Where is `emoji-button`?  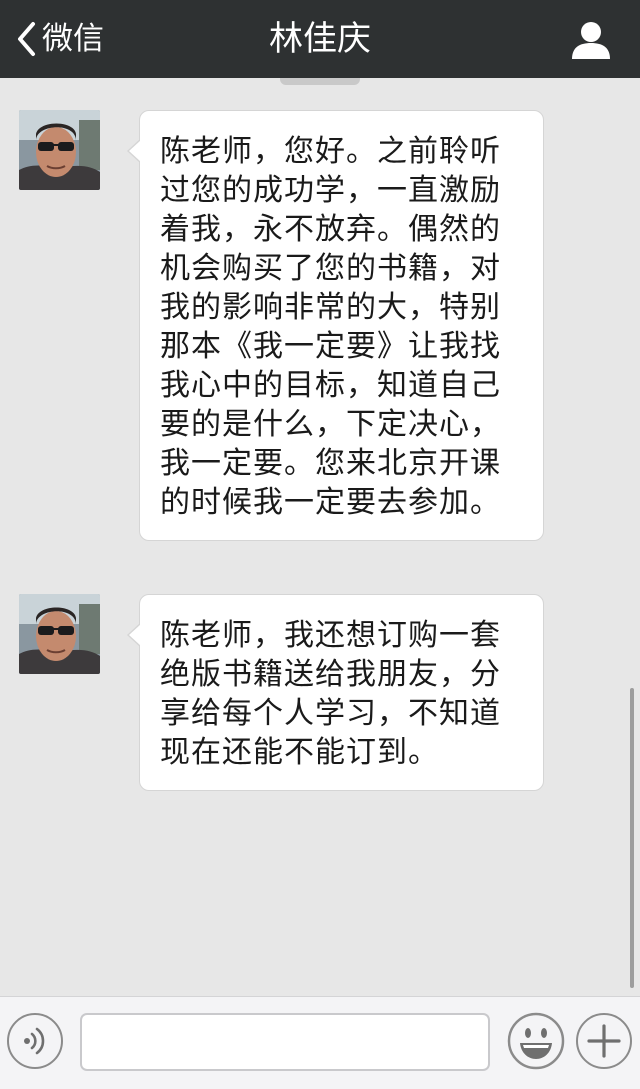 emoji-button is located at coordinates (536, 1041).